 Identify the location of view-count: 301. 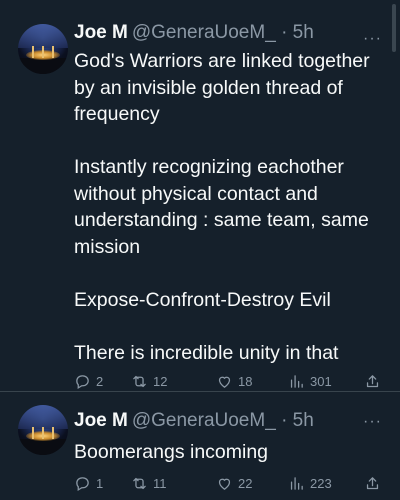
(321, 381).